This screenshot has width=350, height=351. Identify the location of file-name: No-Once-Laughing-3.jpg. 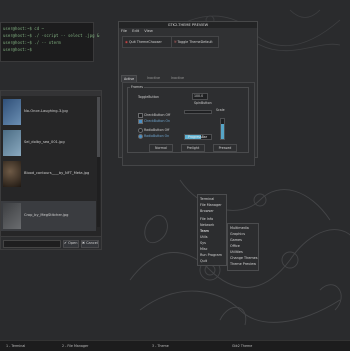
(46, 111).